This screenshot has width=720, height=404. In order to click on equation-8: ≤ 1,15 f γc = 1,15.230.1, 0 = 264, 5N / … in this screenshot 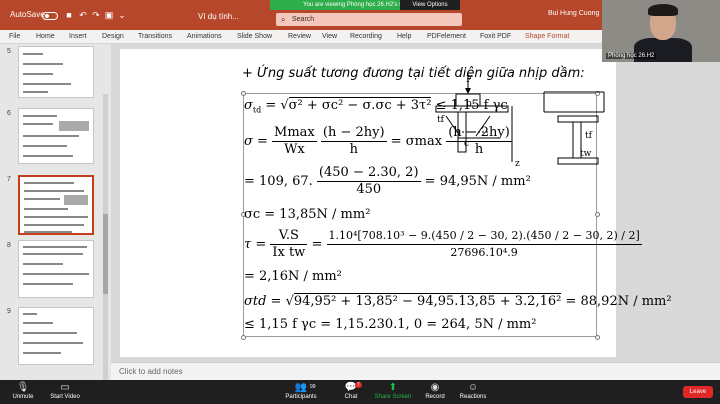, I will do `click(390, 324)`.